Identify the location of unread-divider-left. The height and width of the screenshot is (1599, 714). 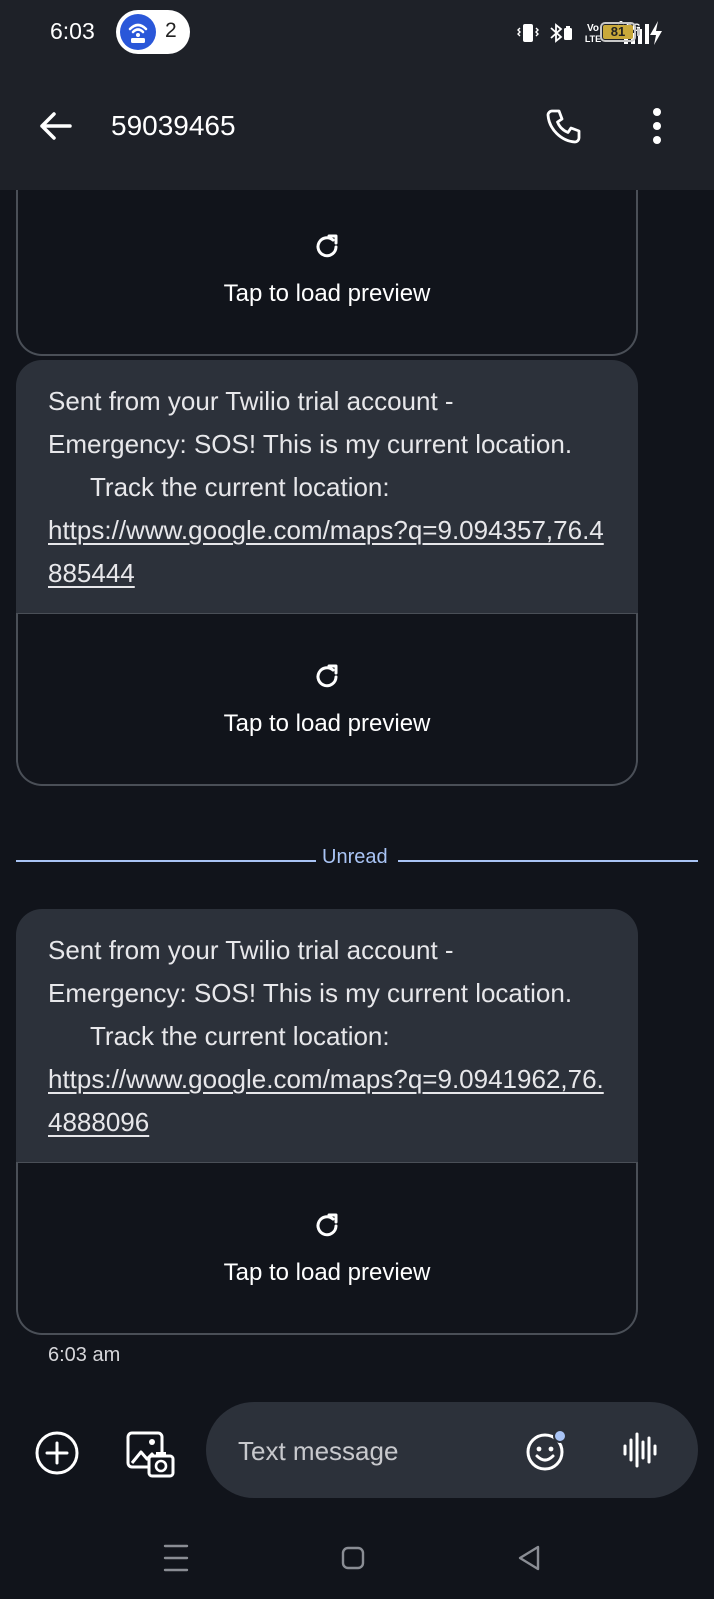
(166, 861).